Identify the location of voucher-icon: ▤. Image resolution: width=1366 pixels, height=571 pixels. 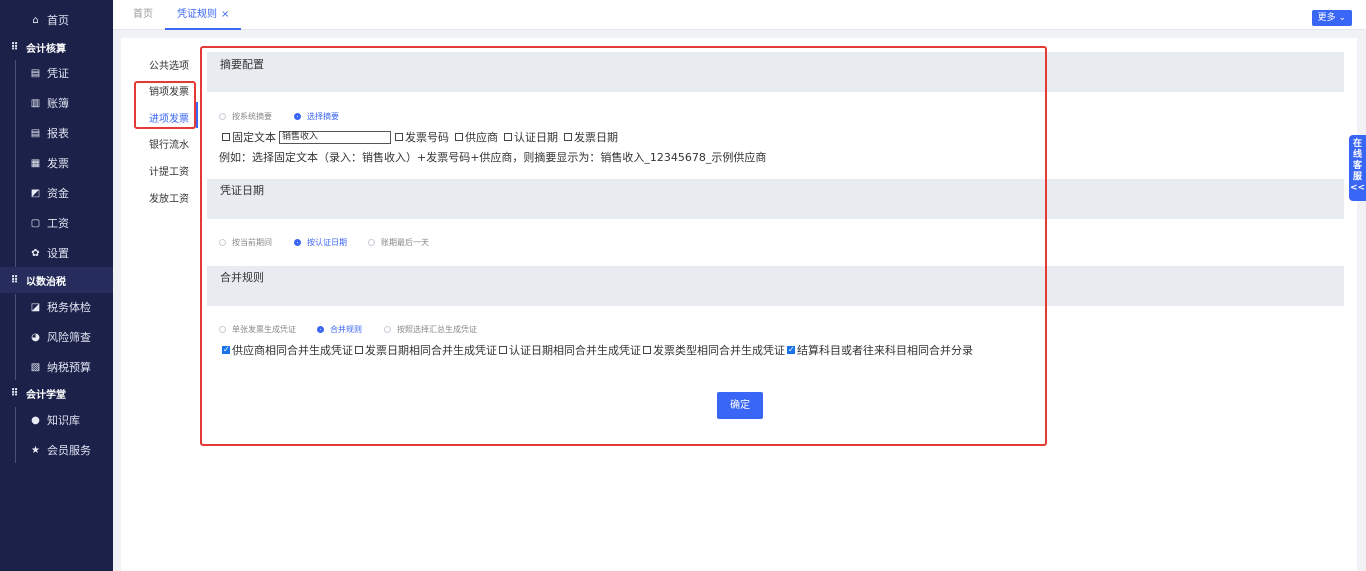
(35, 73).